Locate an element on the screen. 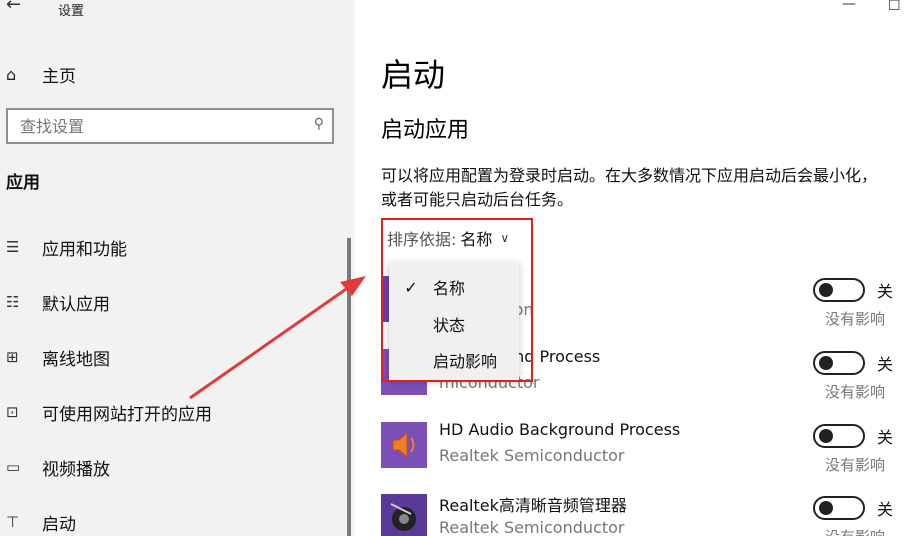 This screenshot has height=536, width=918. window-title: 设置 is located at coordinates (71, 11).